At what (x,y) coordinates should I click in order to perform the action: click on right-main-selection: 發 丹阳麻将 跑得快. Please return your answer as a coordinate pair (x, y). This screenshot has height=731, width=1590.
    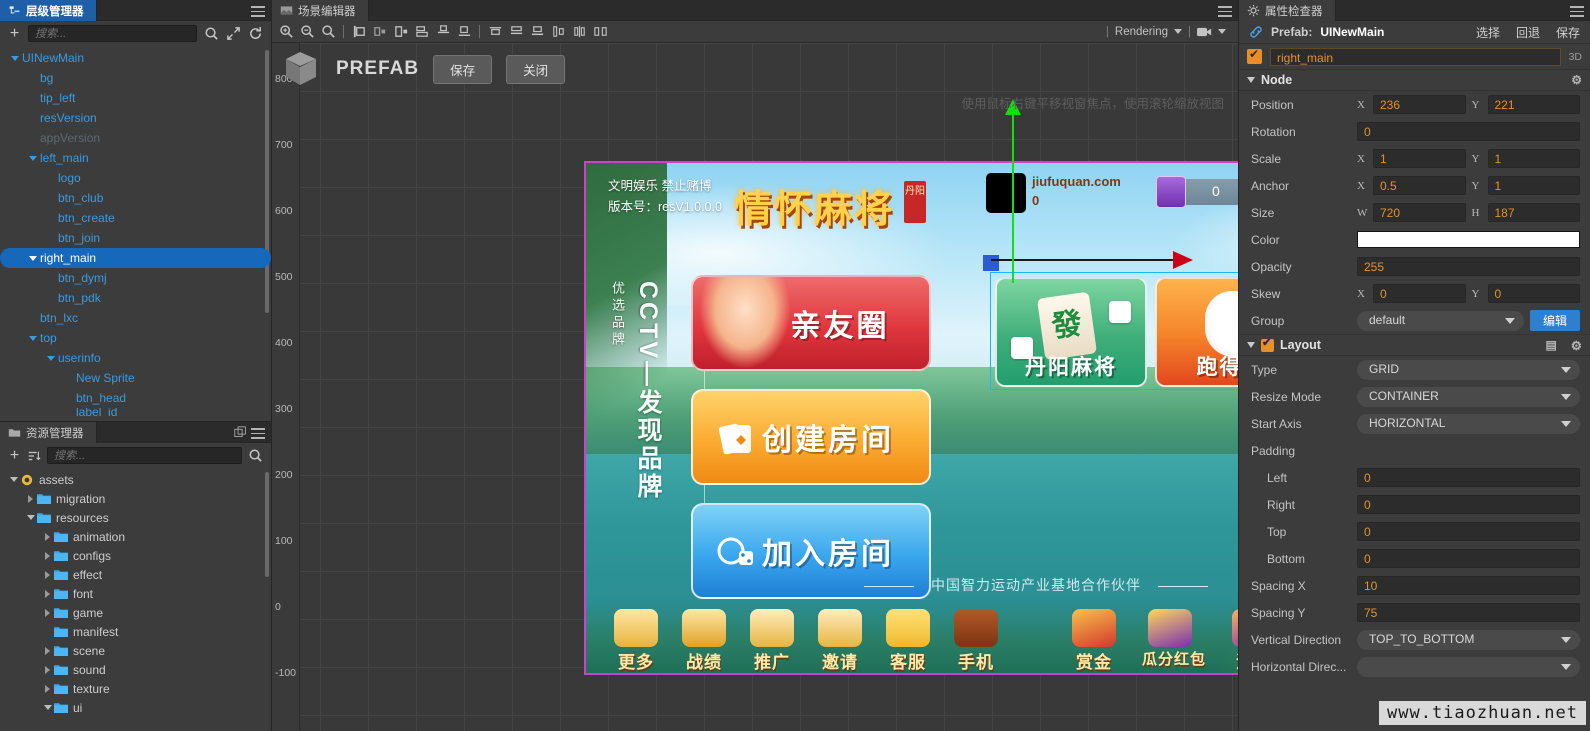
    Looking at the image, I should click on (1110, 320).